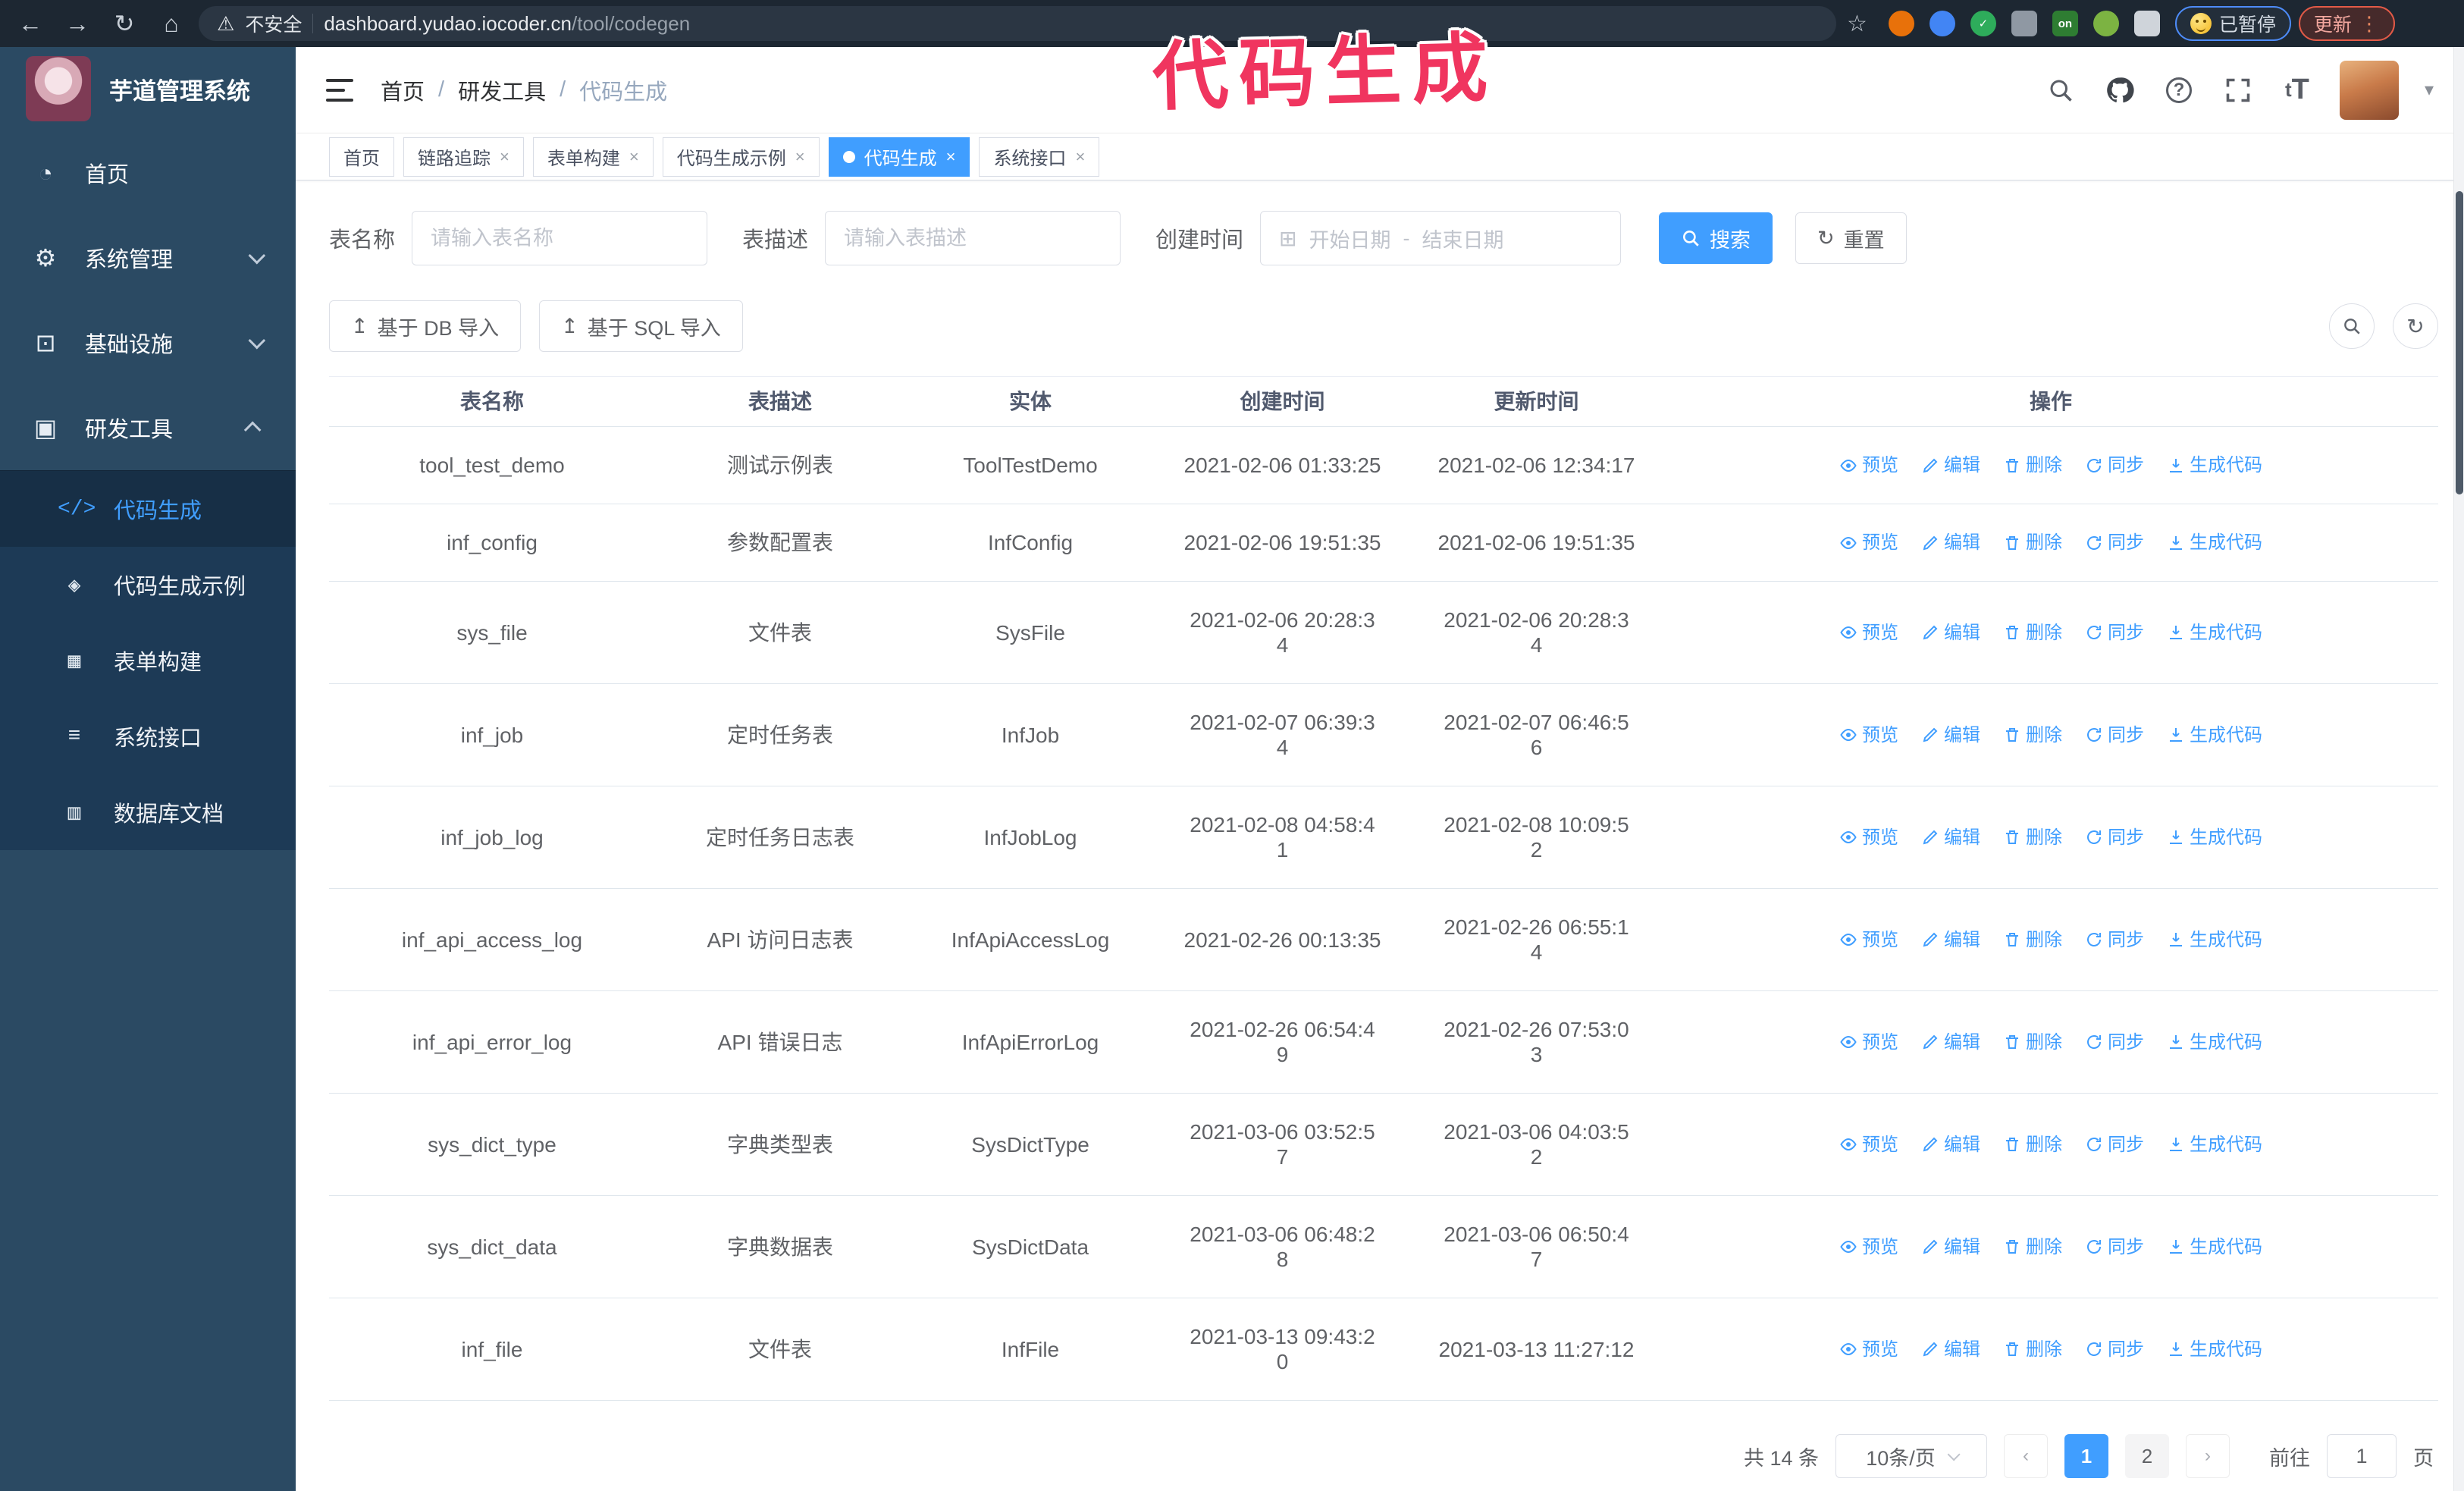 Image resolution: width=2464 pixels, height=1491 pixels. I want to click on toggle-search-button, so click(2352, 326).